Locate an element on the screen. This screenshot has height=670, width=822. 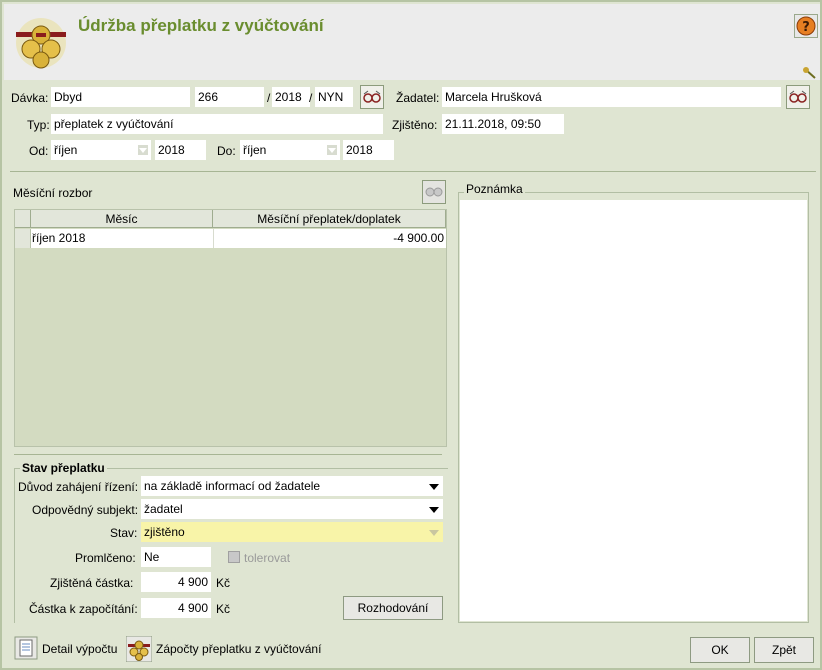
tolerovat-checkbox is located at coordinates (234, 557).